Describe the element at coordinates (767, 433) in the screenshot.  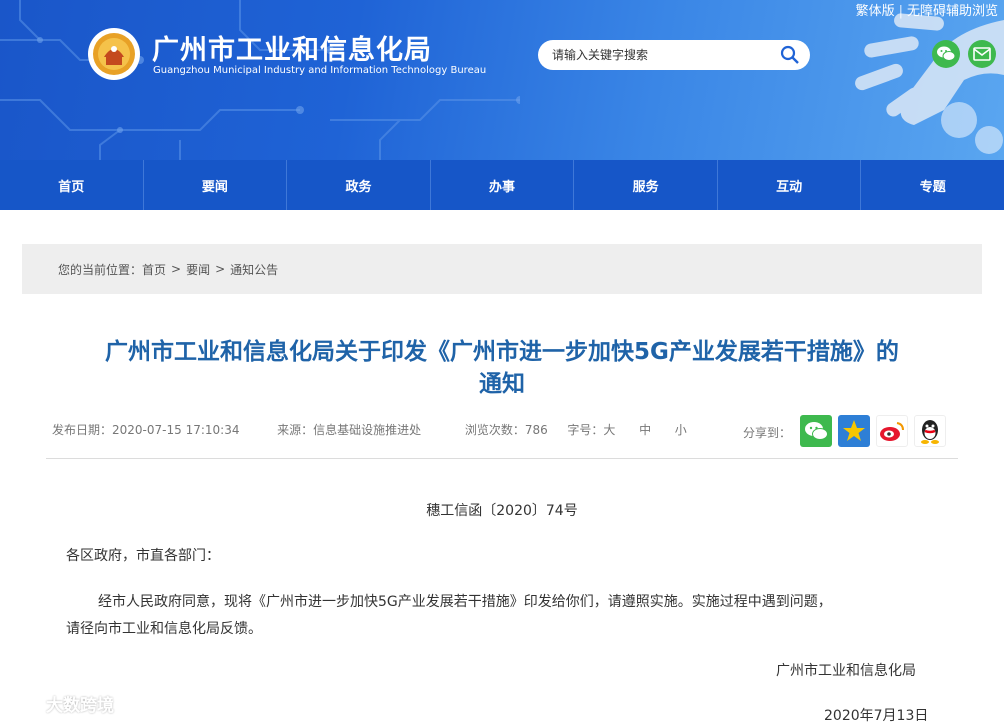
I see `share-label: 分享到：` at that location.